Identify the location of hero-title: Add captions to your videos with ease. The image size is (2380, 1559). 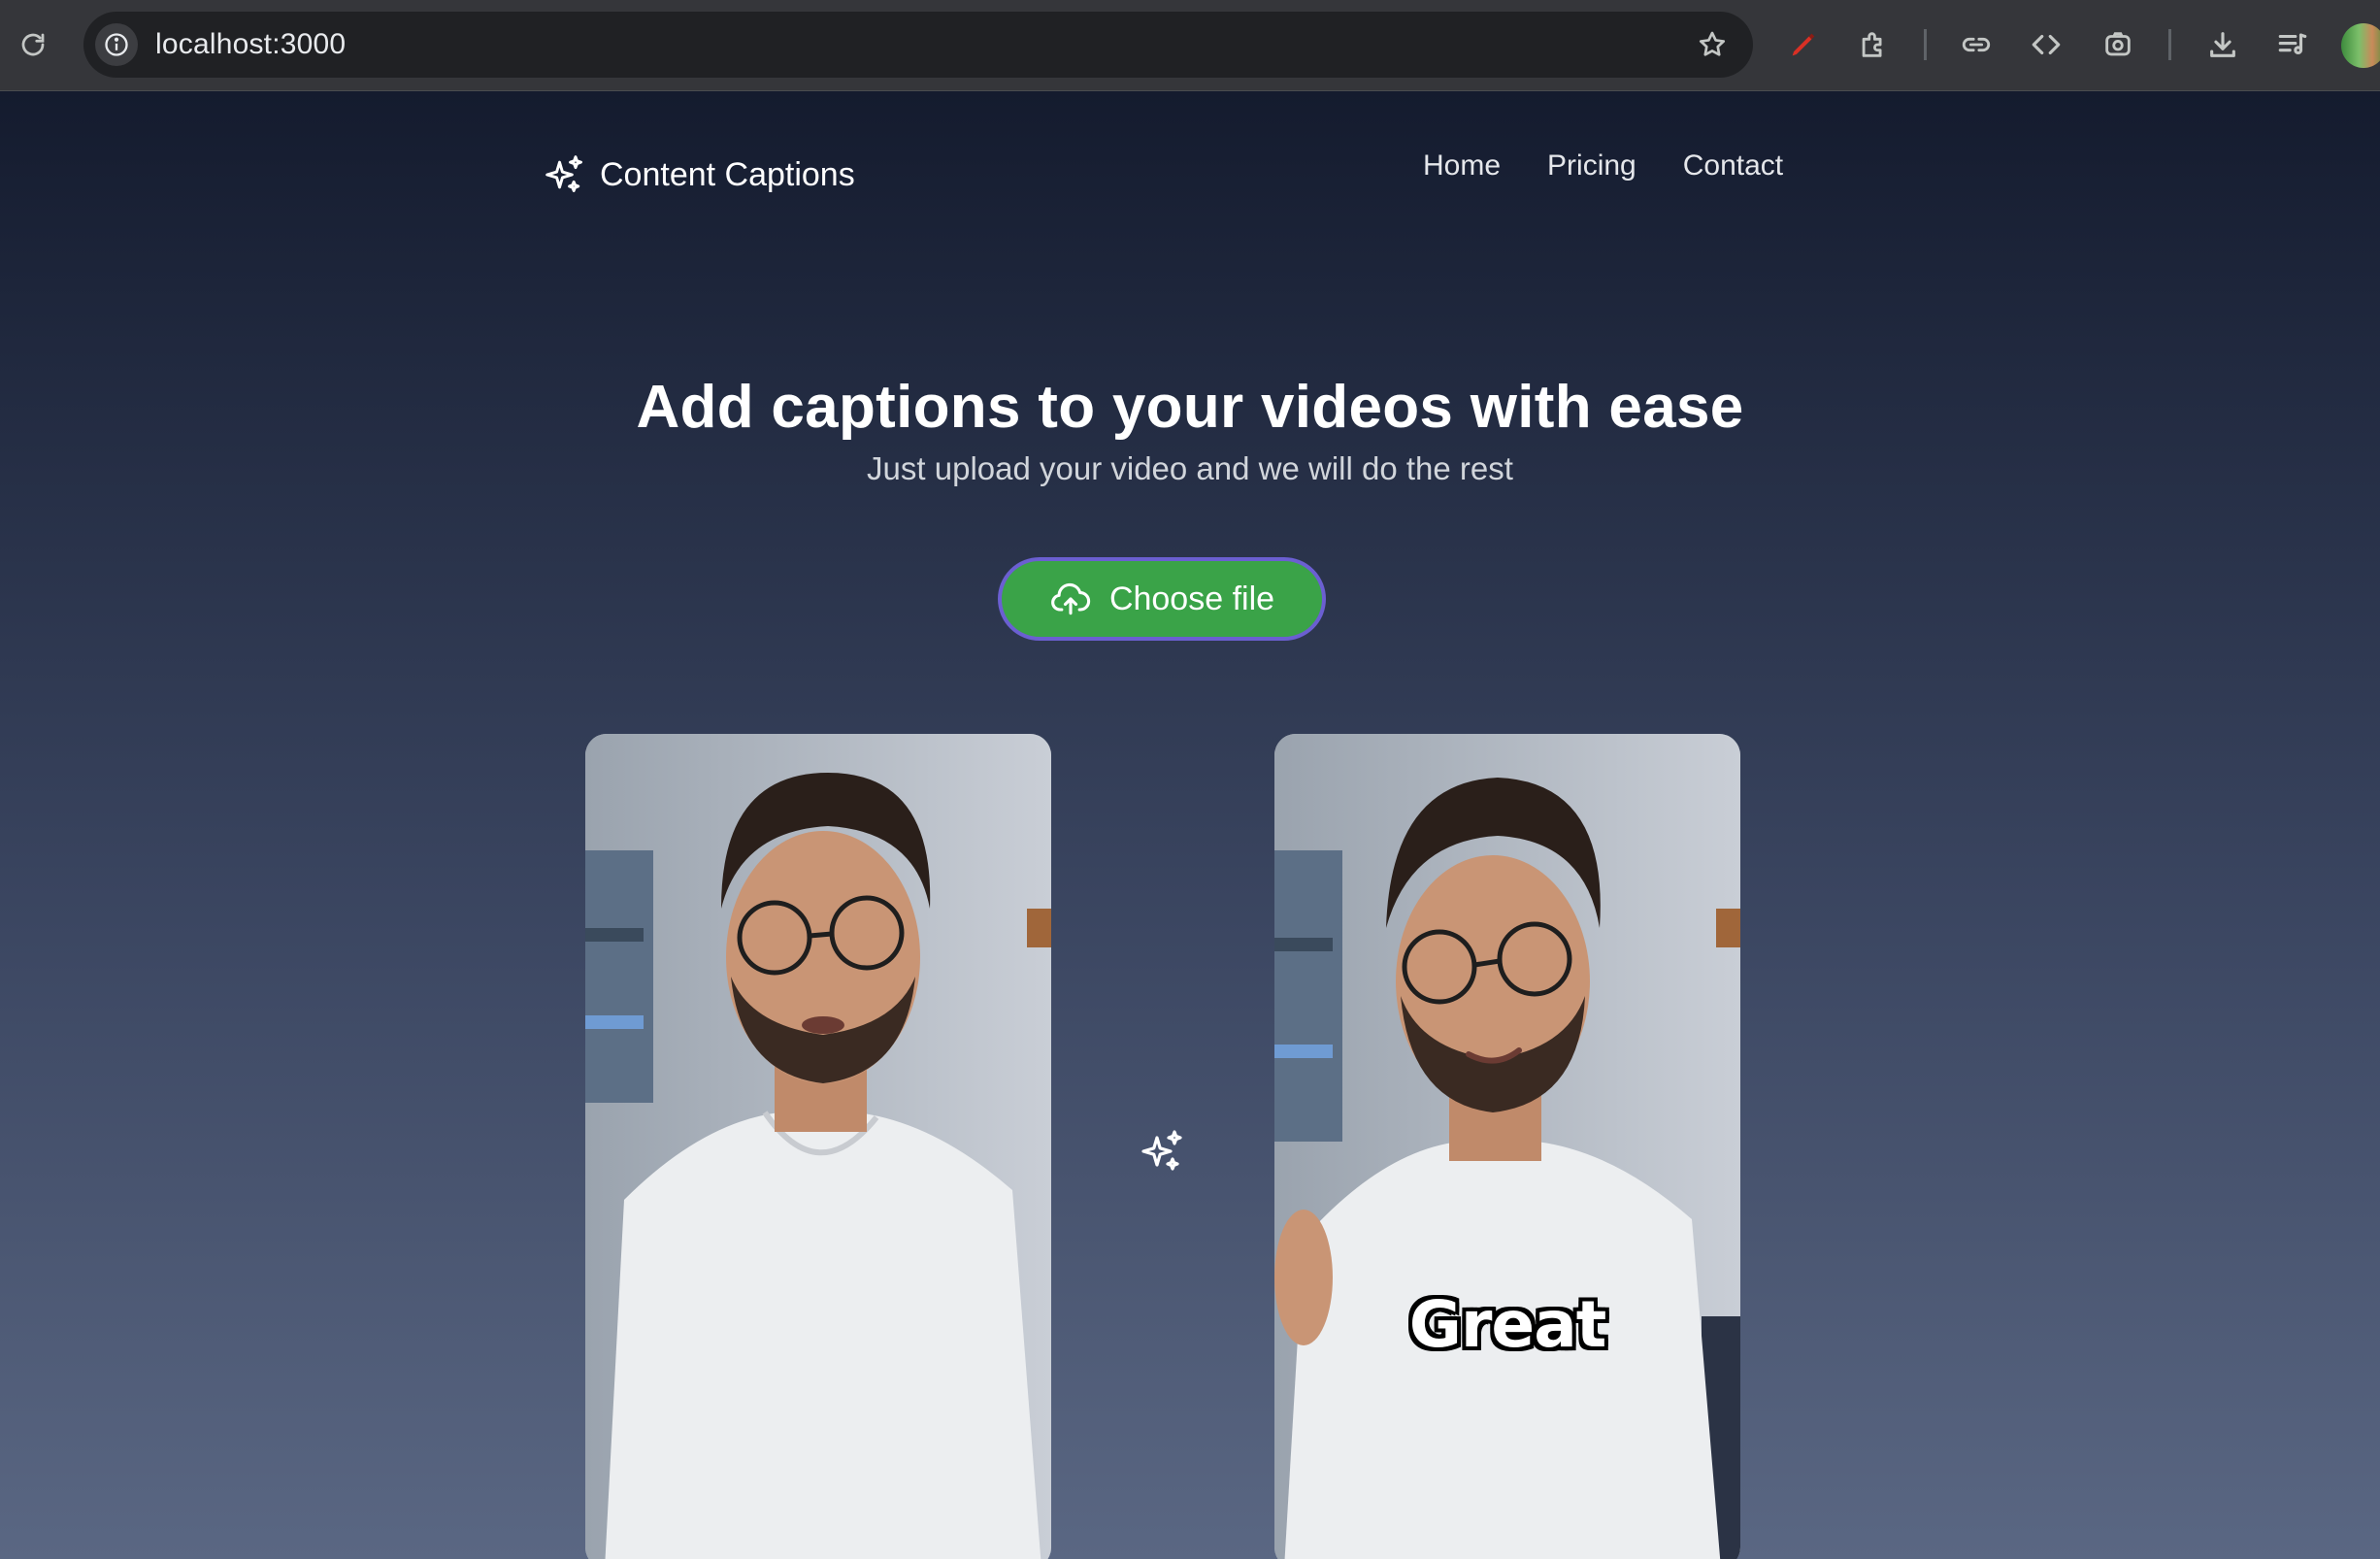
(1190, 407).